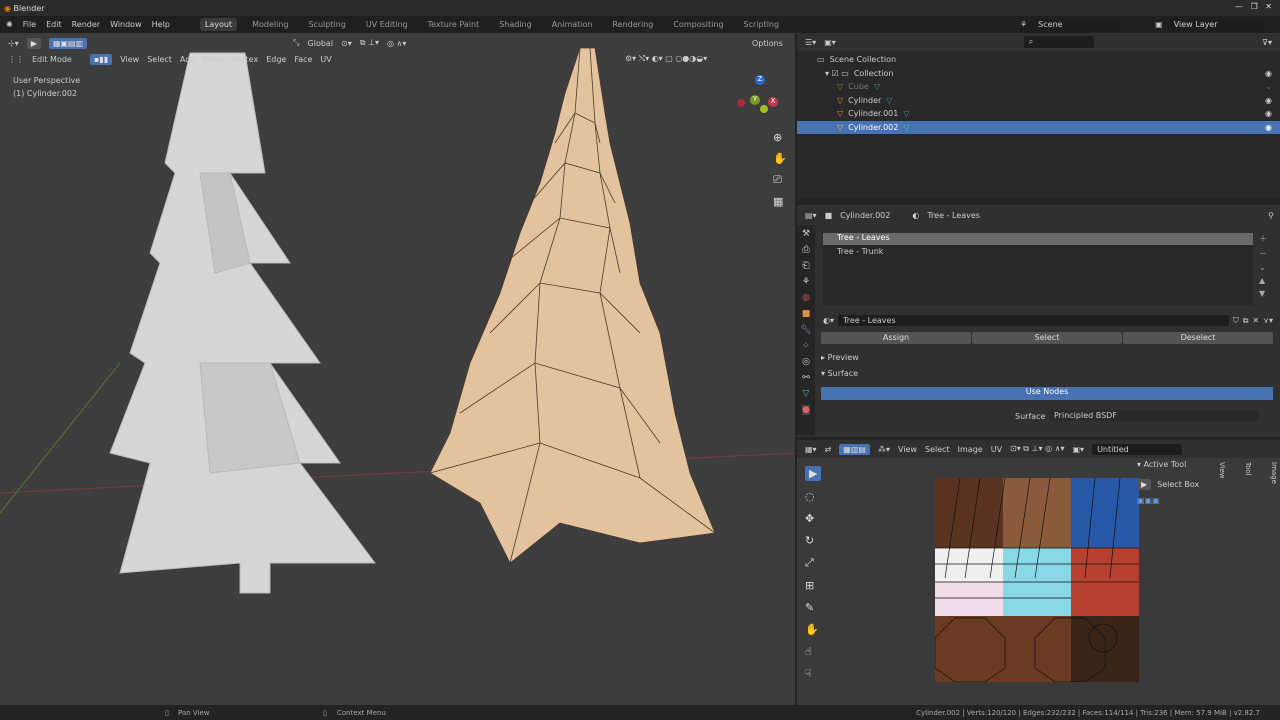  I want to click on image-name-field: Untitled, so click(1137, 449).